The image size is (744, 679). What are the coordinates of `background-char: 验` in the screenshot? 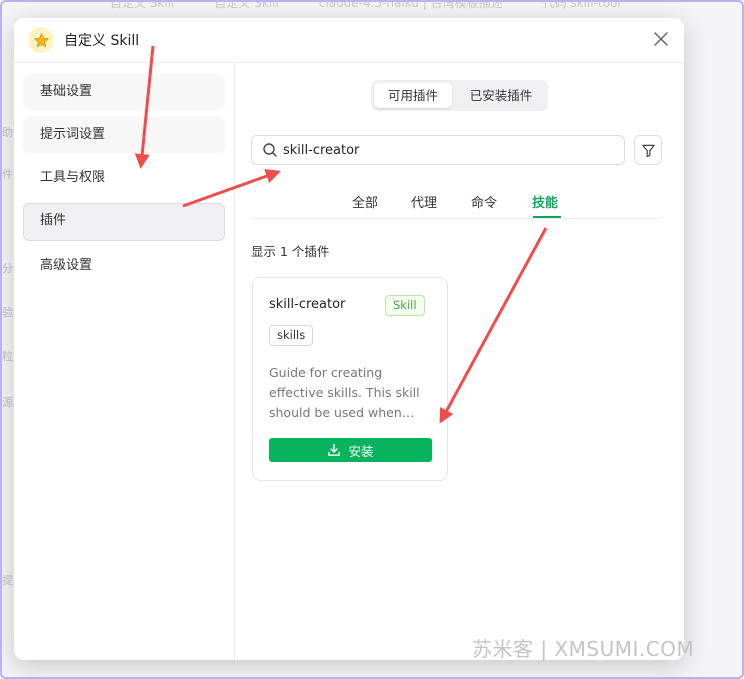 It's located at (7, 312).